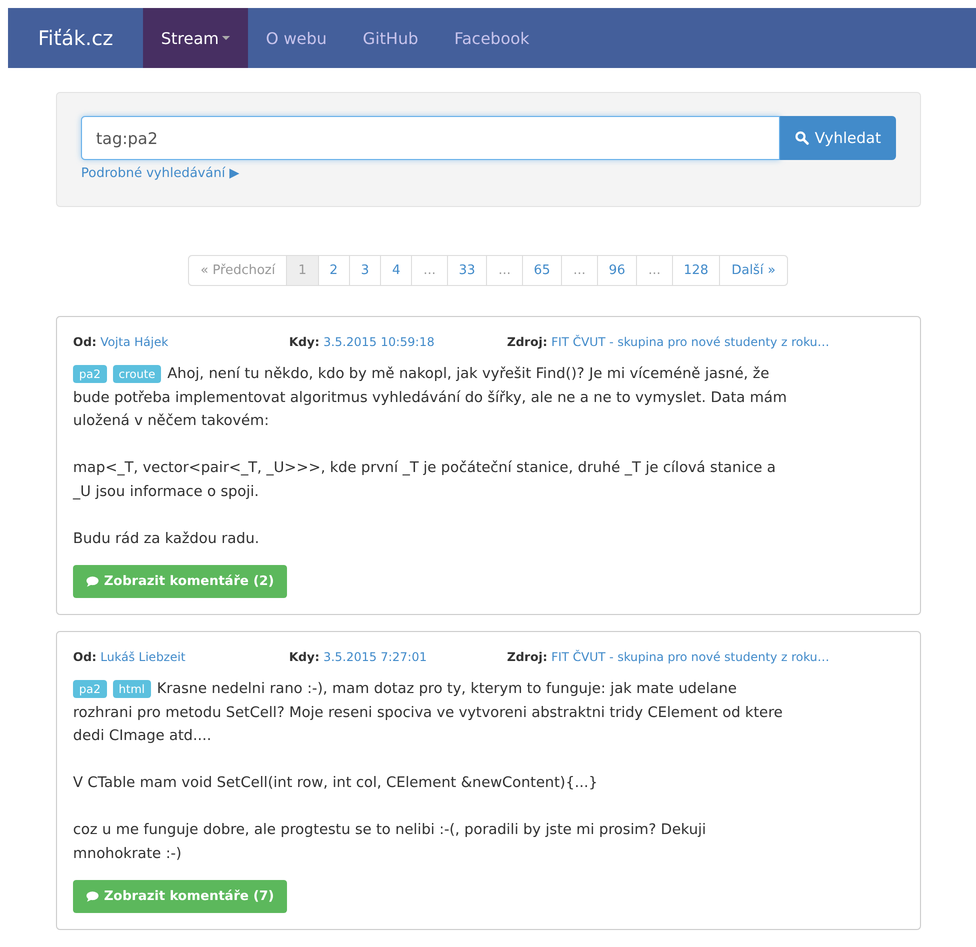 The height and width of the screenshot is (947, 976). I want to click on post-text: bude potřeba implementovat algoritmus vyhledávání do šířky, ale ne a ne to vymyslet. Data mám, so click(430, 398).